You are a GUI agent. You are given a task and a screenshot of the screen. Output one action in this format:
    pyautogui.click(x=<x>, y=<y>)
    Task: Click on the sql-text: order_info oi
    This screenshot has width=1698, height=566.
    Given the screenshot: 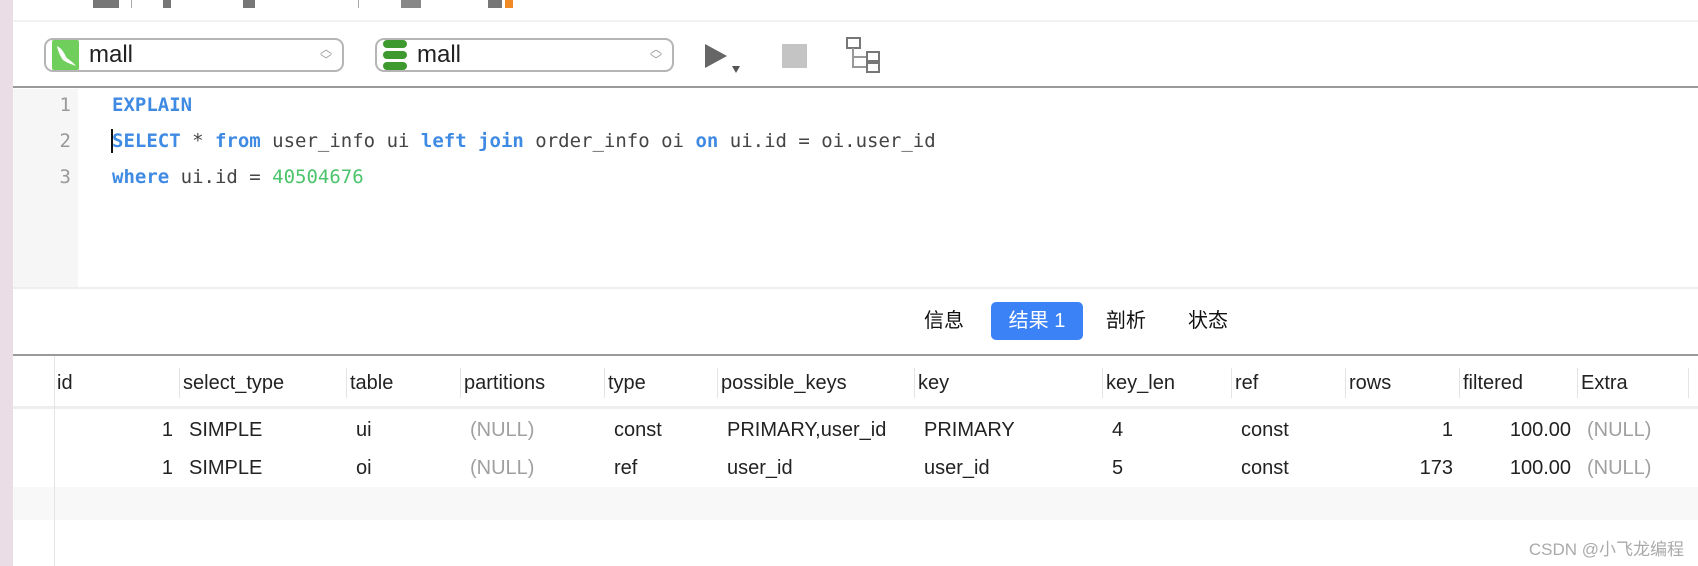 What is the action you would take?
    pyautogui.click(x=609, y=141)
    